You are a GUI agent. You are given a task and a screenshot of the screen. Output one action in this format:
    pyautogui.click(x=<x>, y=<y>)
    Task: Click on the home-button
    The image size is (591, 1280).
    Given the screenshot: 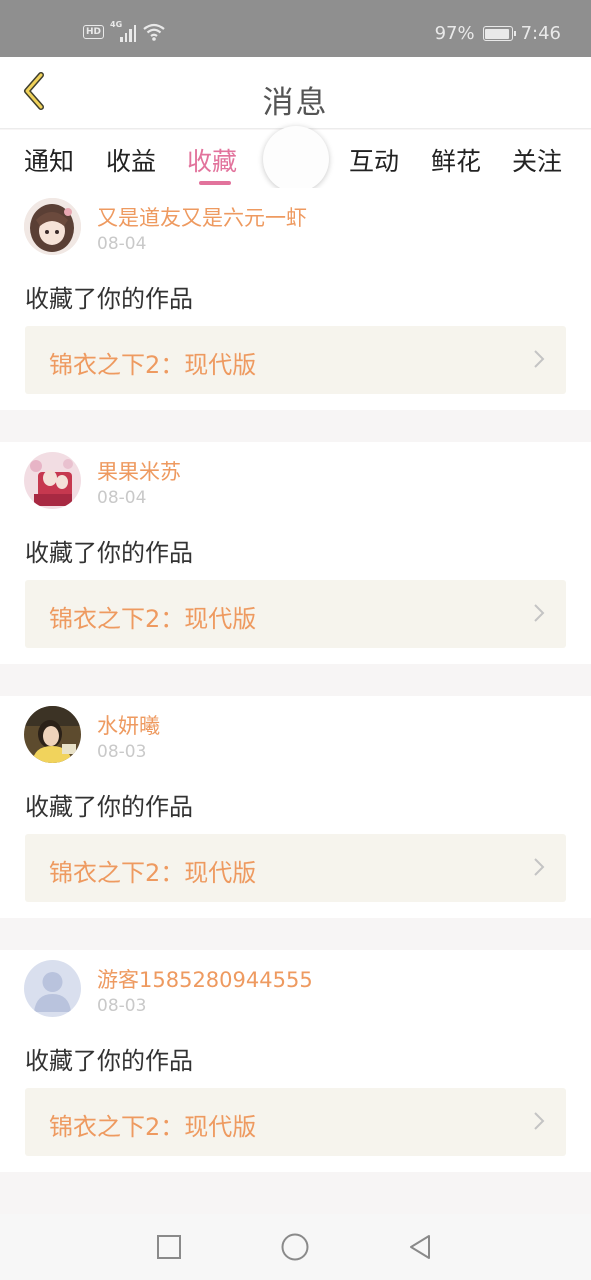 What is the action you would take?
    pyautogui.click(x=295, y=1247)
    